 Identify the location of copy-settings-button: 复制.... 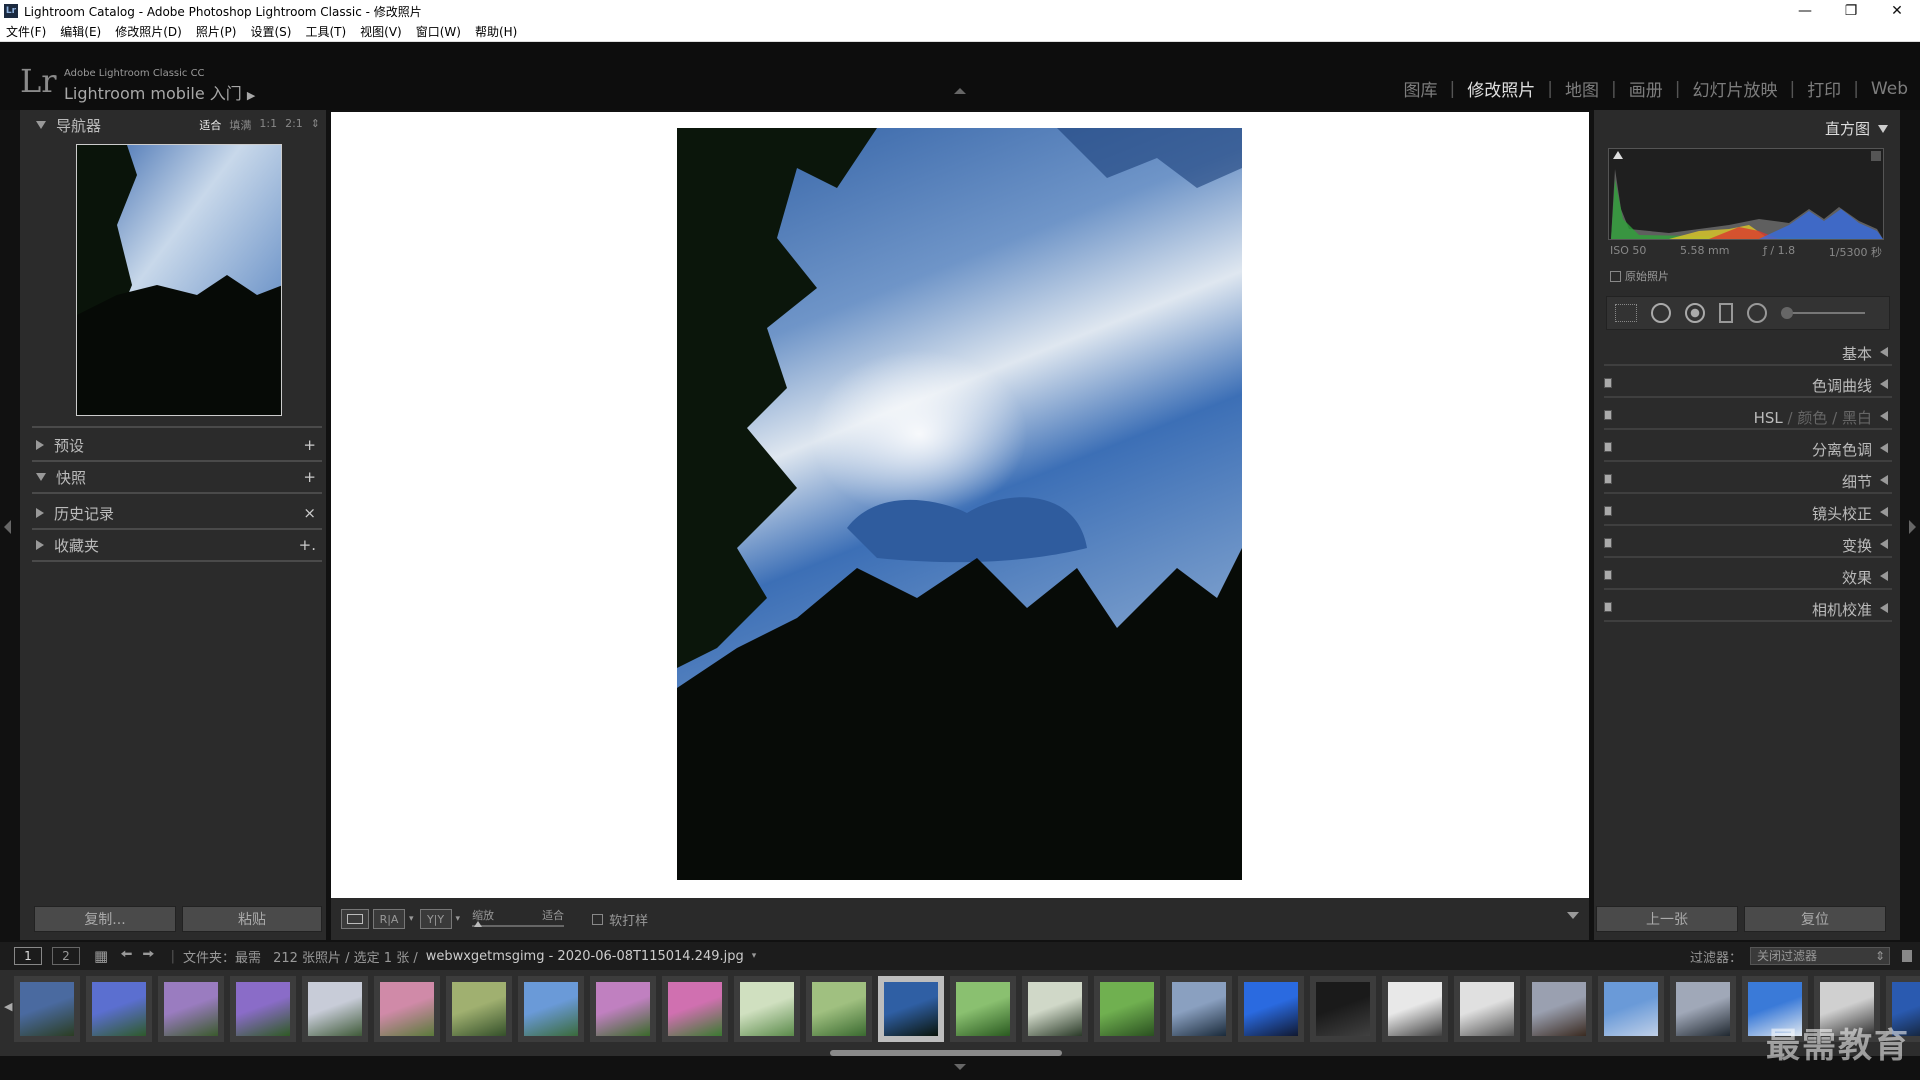
(105, 919).